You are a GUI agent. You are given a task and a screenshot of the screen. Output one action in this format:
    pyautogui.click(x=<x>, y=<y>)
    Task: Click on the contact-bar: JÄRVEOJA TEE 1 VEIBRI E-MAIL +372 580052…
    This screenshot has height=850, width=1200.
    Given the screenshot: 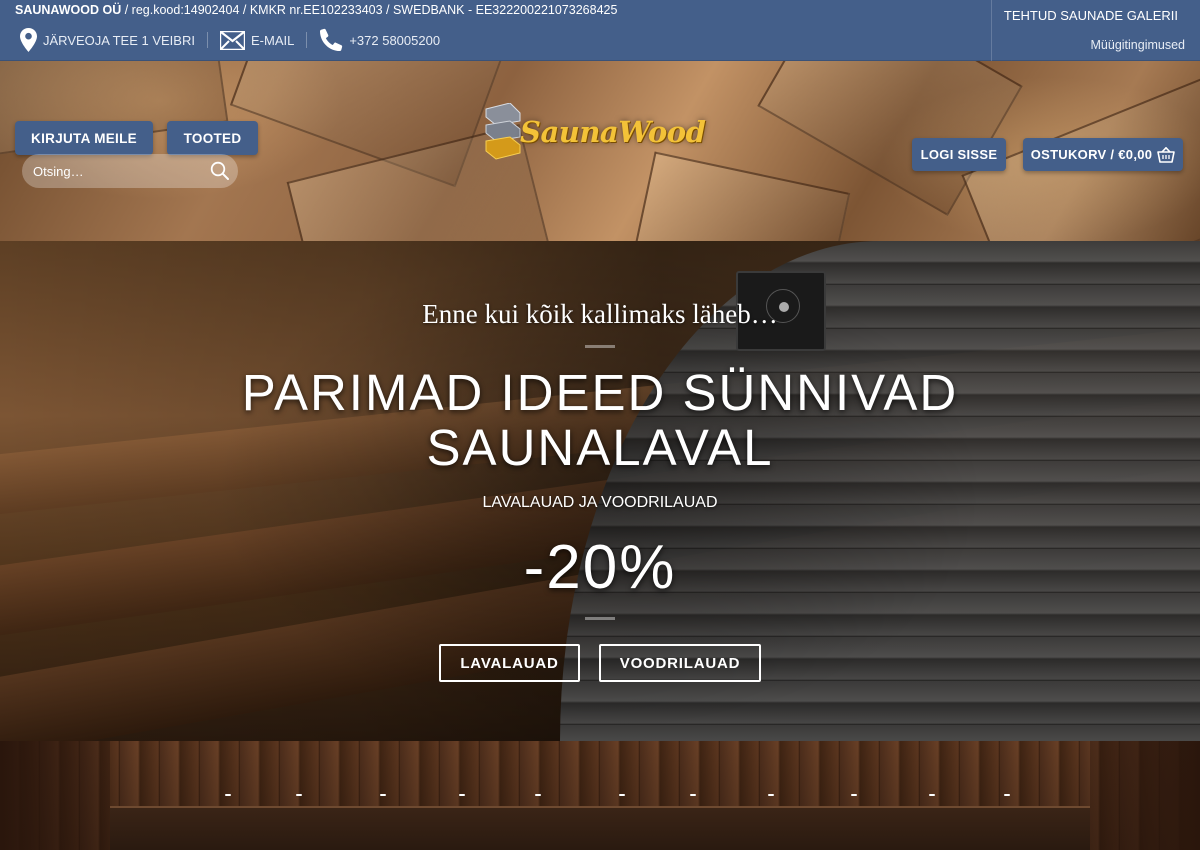 What is the action you would take?
    pyautogui.click(x=230, y=40)
    